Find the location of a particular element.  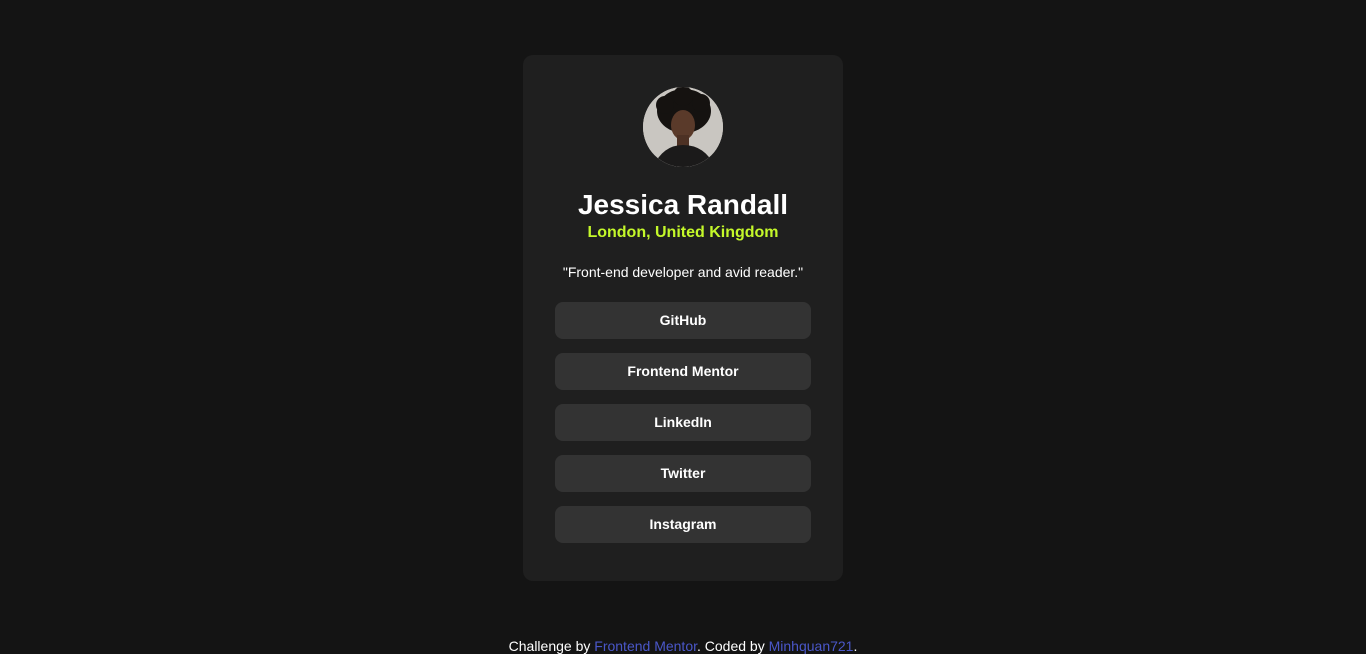

avatar-photo-icon is located at coordinates (683, 127).